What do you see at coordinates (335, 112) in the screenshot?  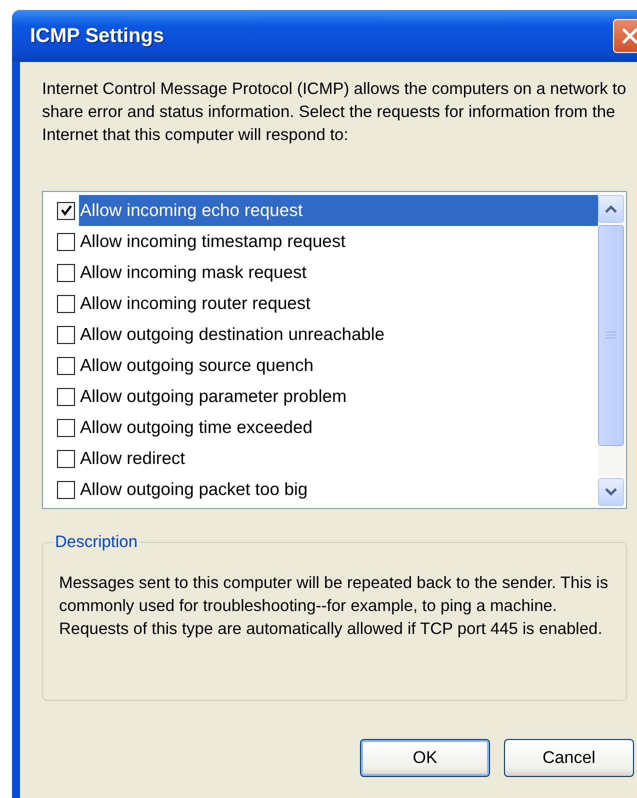 I see `intro-text: Internet Control Message Protocol (ICMP) allows the computers on a network to share error and status information. Select the requests for information from the Internet that this computer will respond to:` at bounding box center [335, 112].